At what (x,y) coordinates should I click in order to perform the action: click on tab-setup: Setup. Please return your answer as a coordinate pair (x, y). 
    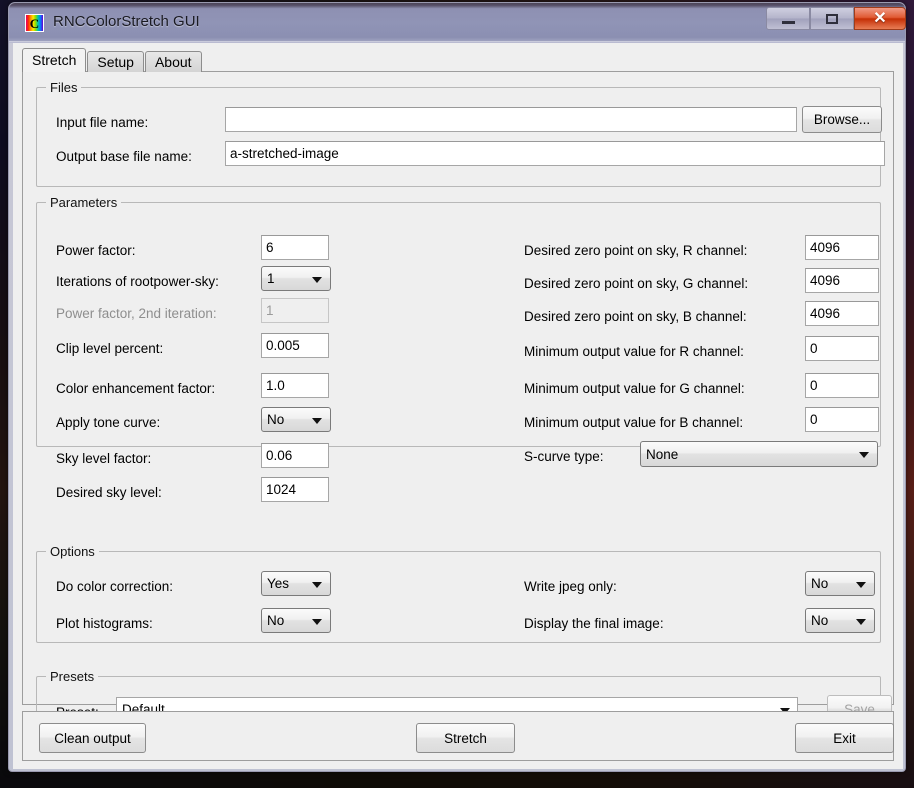
    Looking at the image, I should click on (115, 61).